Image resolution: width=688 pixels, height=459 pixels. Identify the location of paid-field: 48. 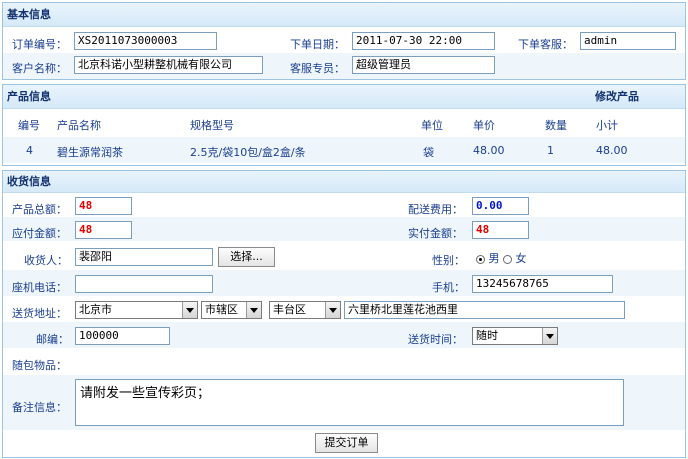
(500, 230).